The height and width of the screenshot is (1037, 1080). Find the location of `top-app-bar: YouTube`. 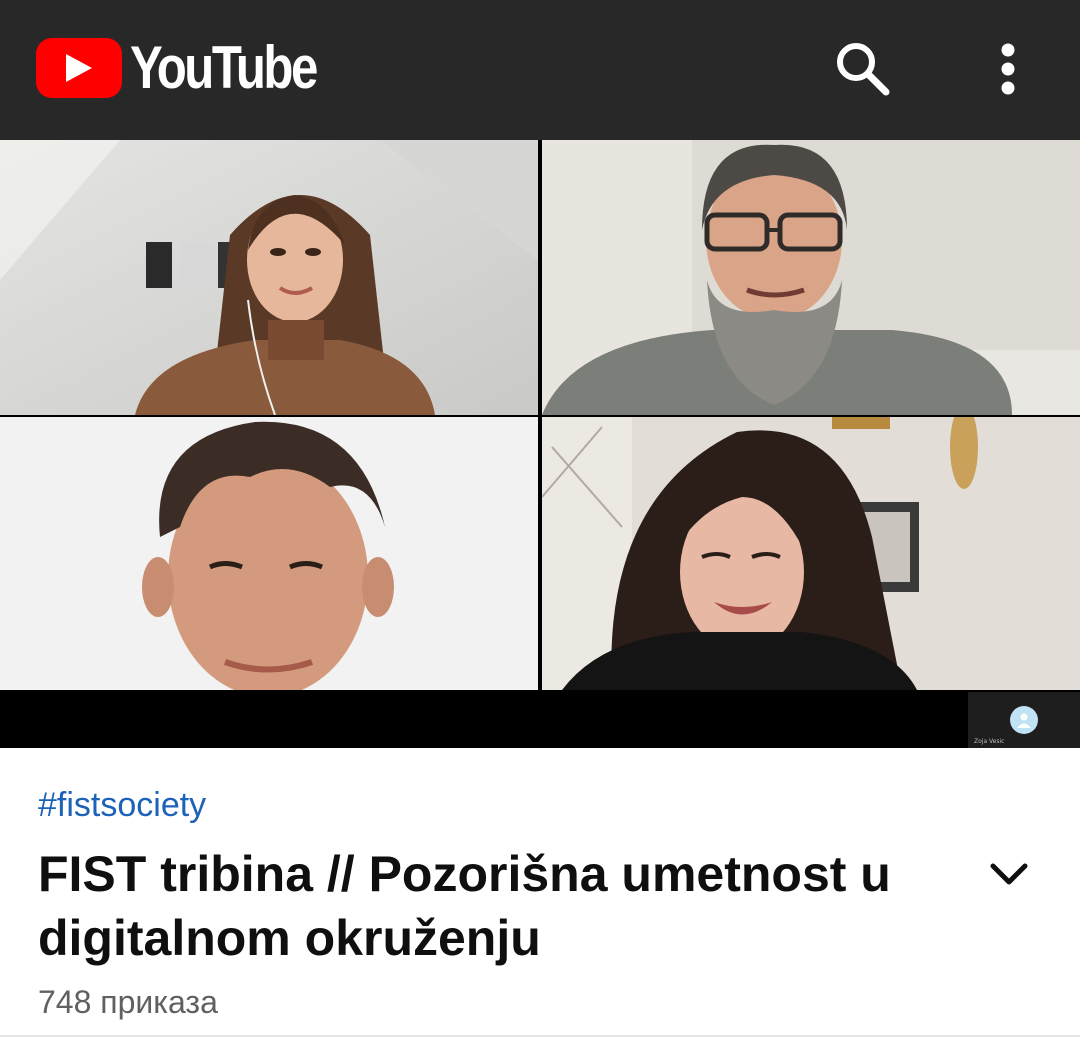

top-app-bar: YouTube is located at coordinates (540, 70).